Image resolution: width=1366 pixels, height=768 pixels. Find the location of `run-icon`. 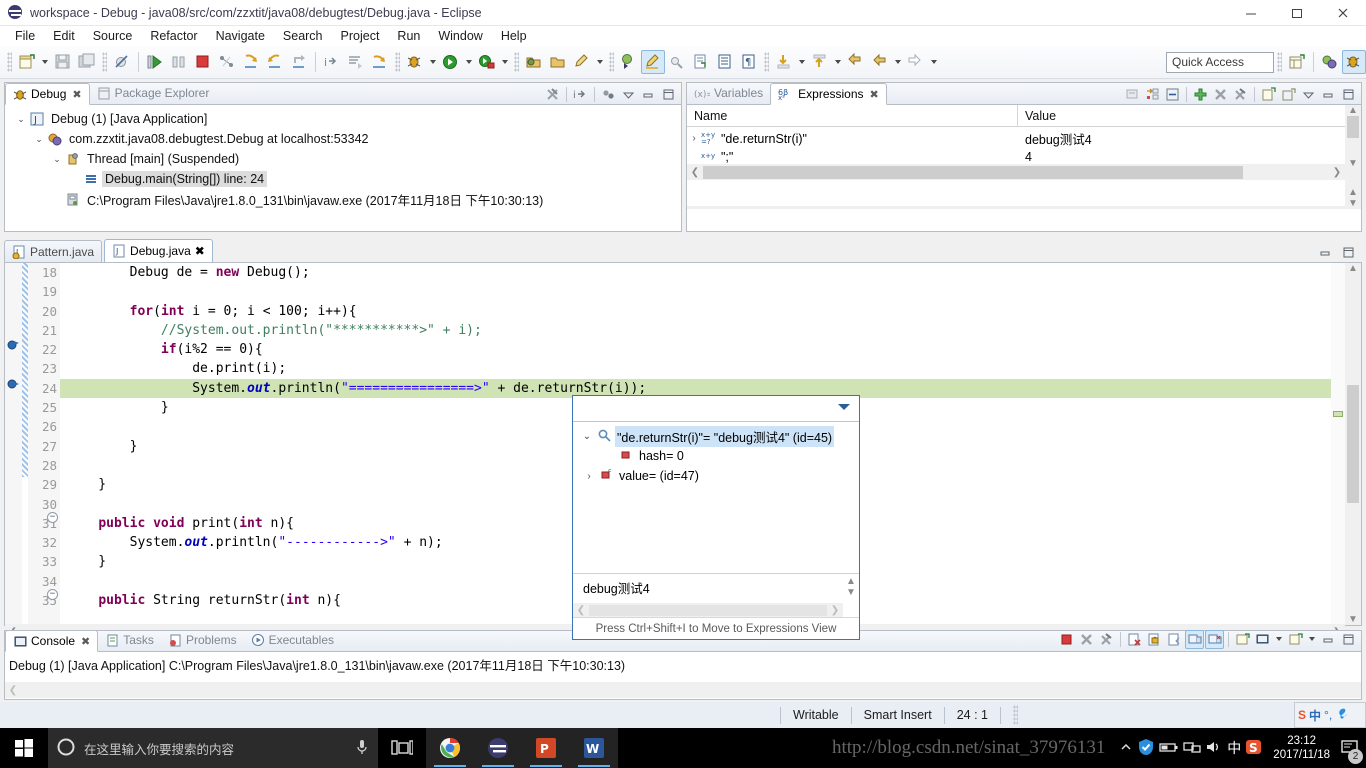

run-icon is located at coordinates (451, 62).